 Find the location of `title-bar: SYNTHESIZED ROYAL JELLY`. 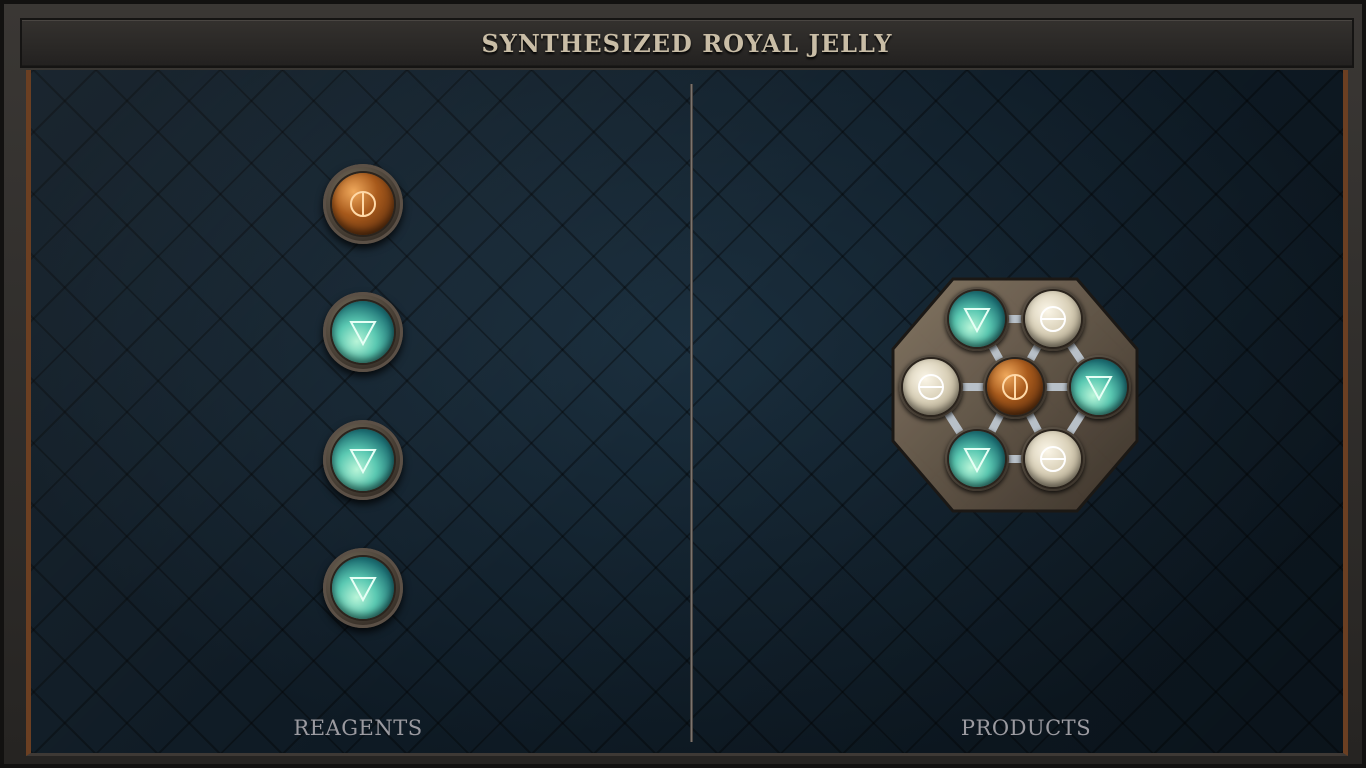

title-bar: SYNTHESIZED ROYAL JELLY is located at coordinates (687, 43).